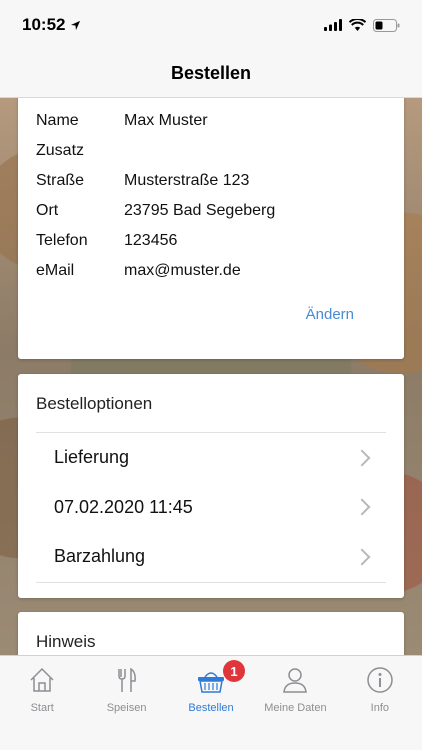 The width and height of the screenshot is (422, 750). What do you see at coordinates (57, 120) in the screenshot?
I see `address-label: Name` at bounding box center [57, 120].